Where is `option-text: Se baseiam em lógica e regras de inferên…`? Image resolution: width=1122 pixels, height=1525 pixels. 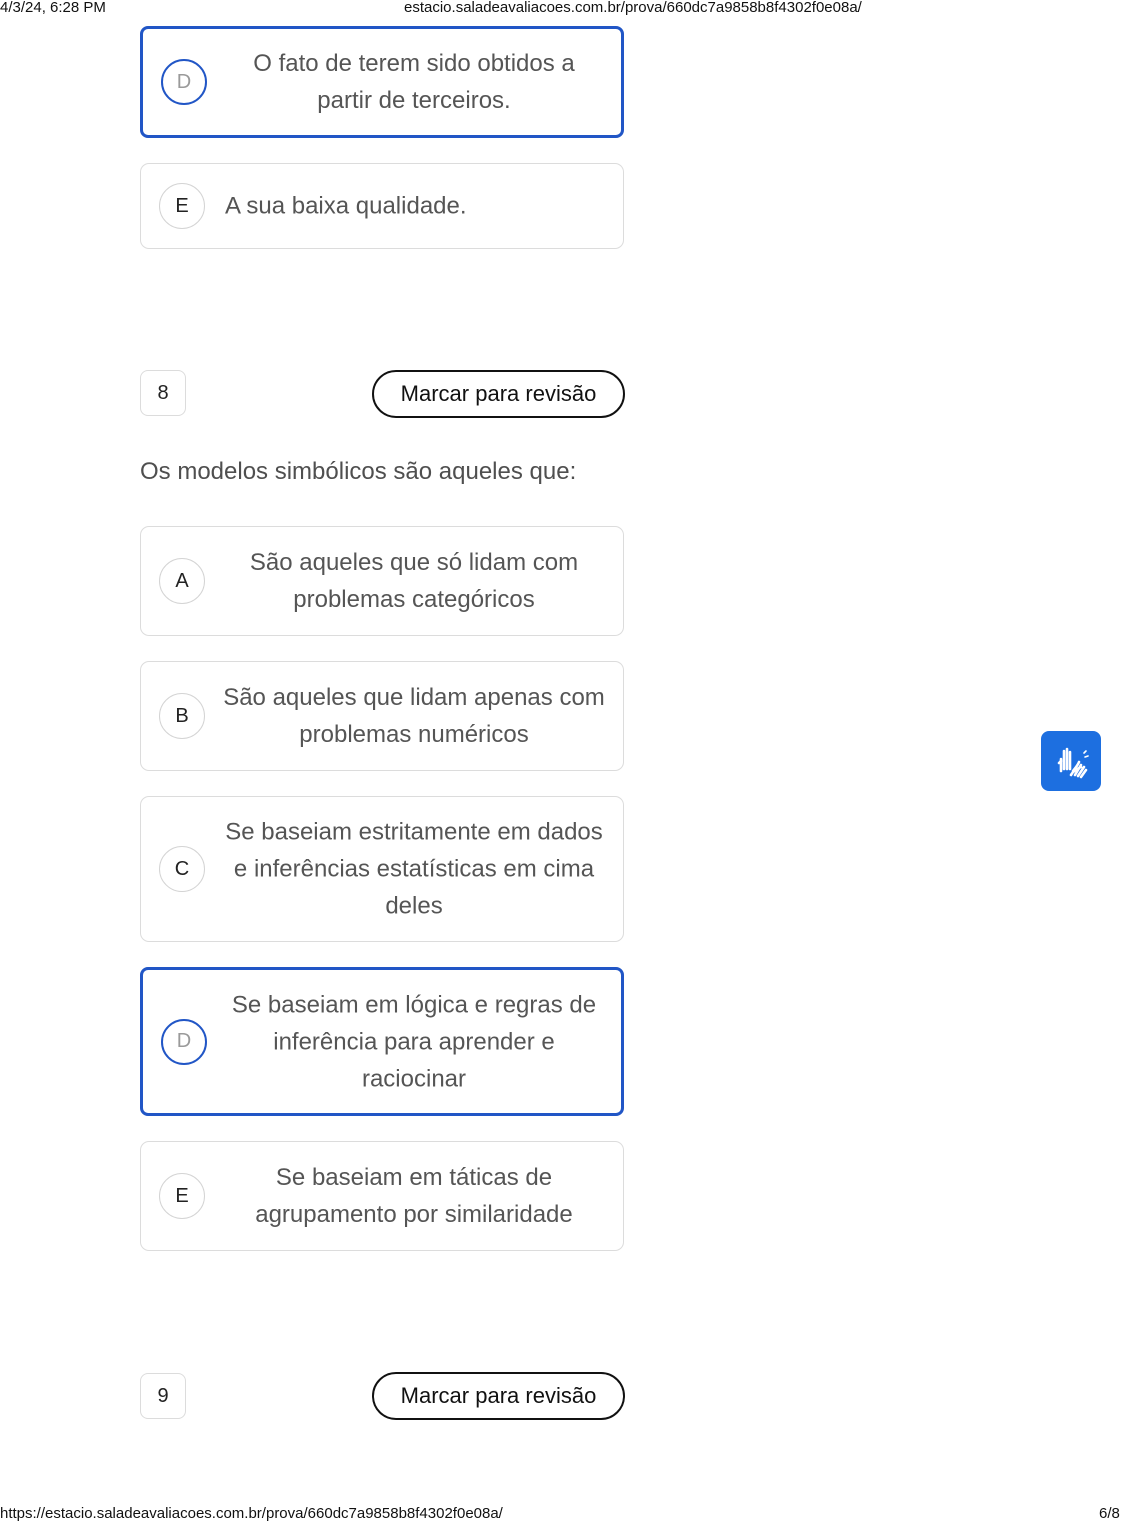 option-text: Se baseiam em lógica e regras de inferên… is located at coordinates (414, 1041).